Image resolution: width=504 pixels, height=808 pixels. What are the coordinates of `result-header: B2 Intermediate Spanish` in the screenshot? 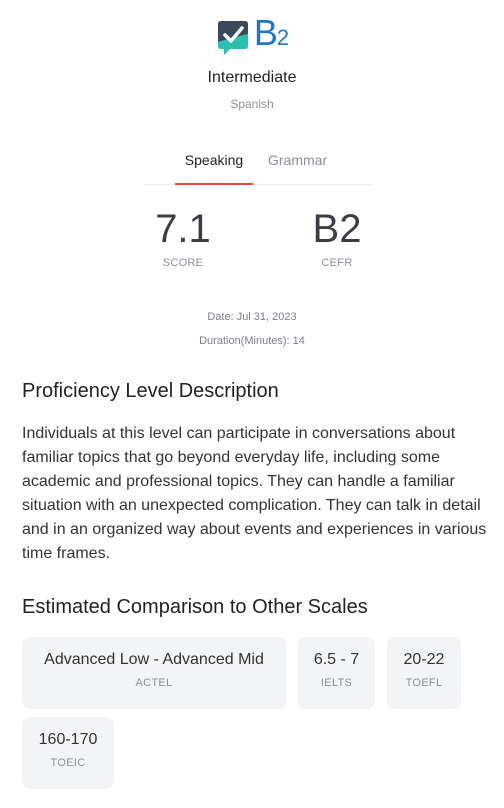 It's located at (252, 62).